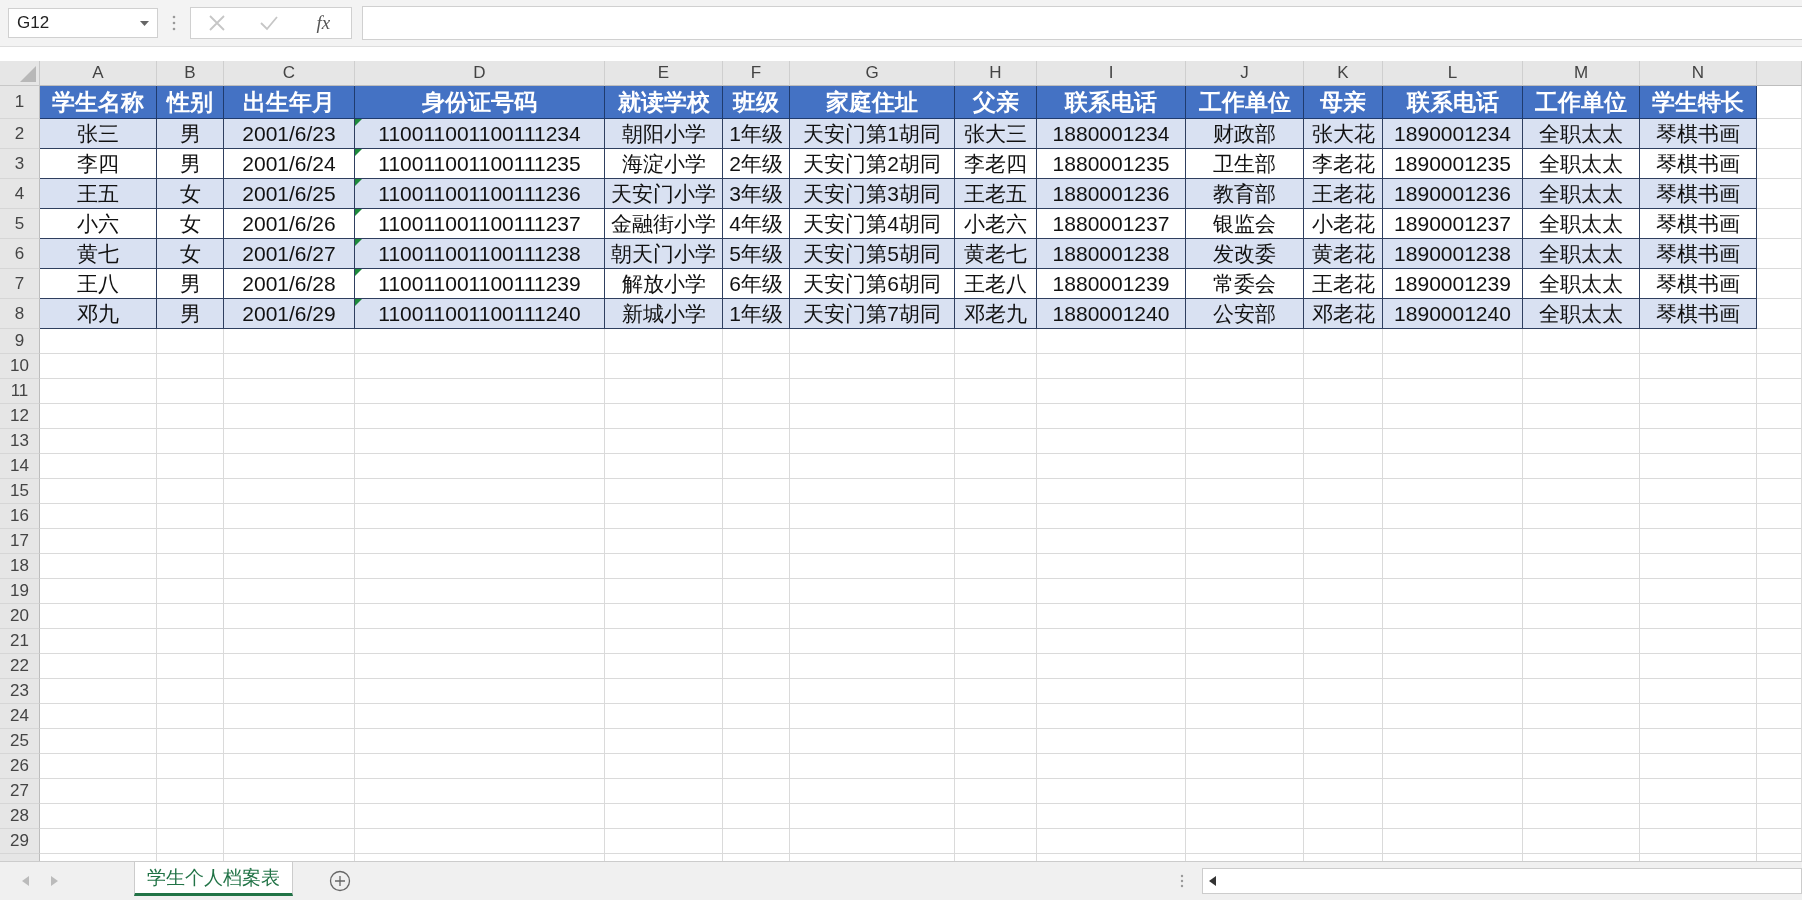 The image size is (1802, 900). What do you see at coordinates (98, 73) in the screenshot?
I see `column-header: A` at bounding box center [98, 73].